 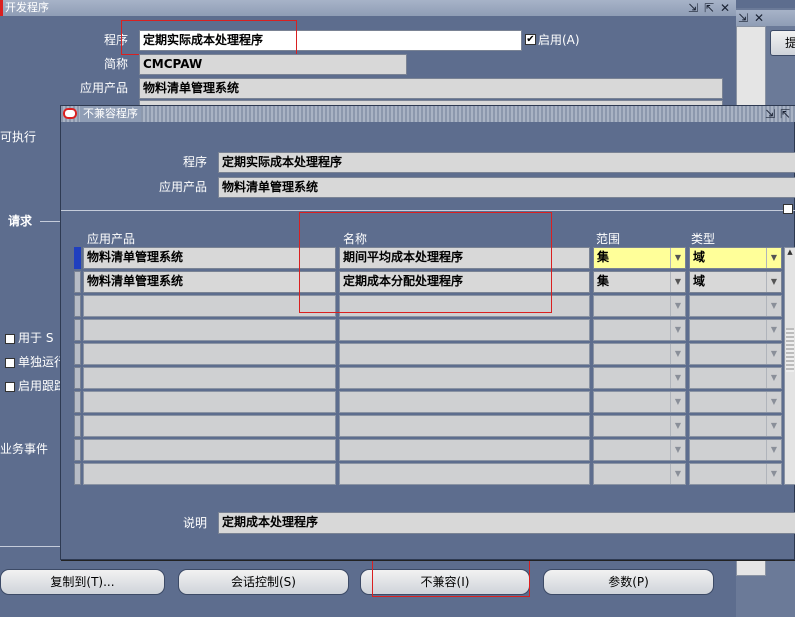 I want to click on row-indicator-current, so click(x=77, y=258).